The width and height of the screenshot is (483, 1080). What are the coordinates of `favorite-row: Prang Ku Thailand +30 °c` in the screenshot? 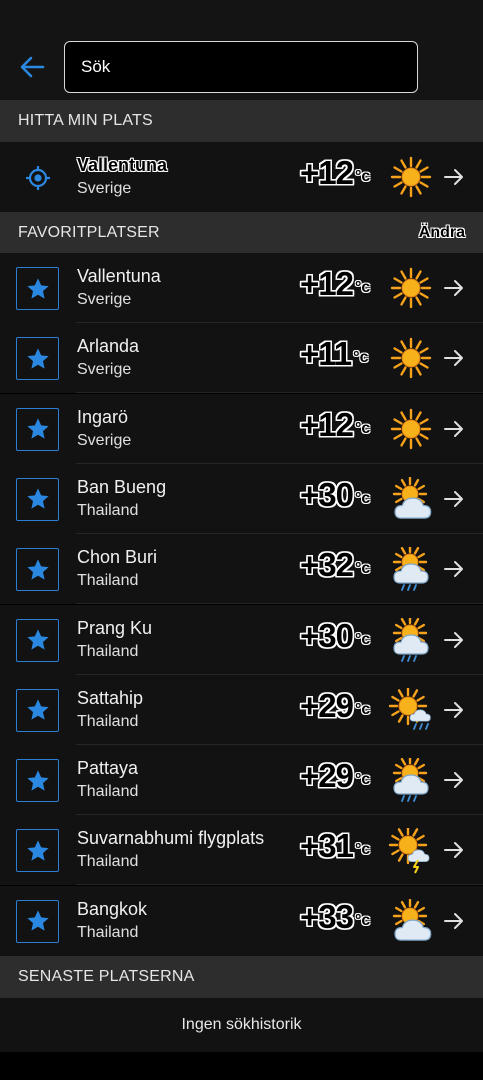 It's located at (241, 639).